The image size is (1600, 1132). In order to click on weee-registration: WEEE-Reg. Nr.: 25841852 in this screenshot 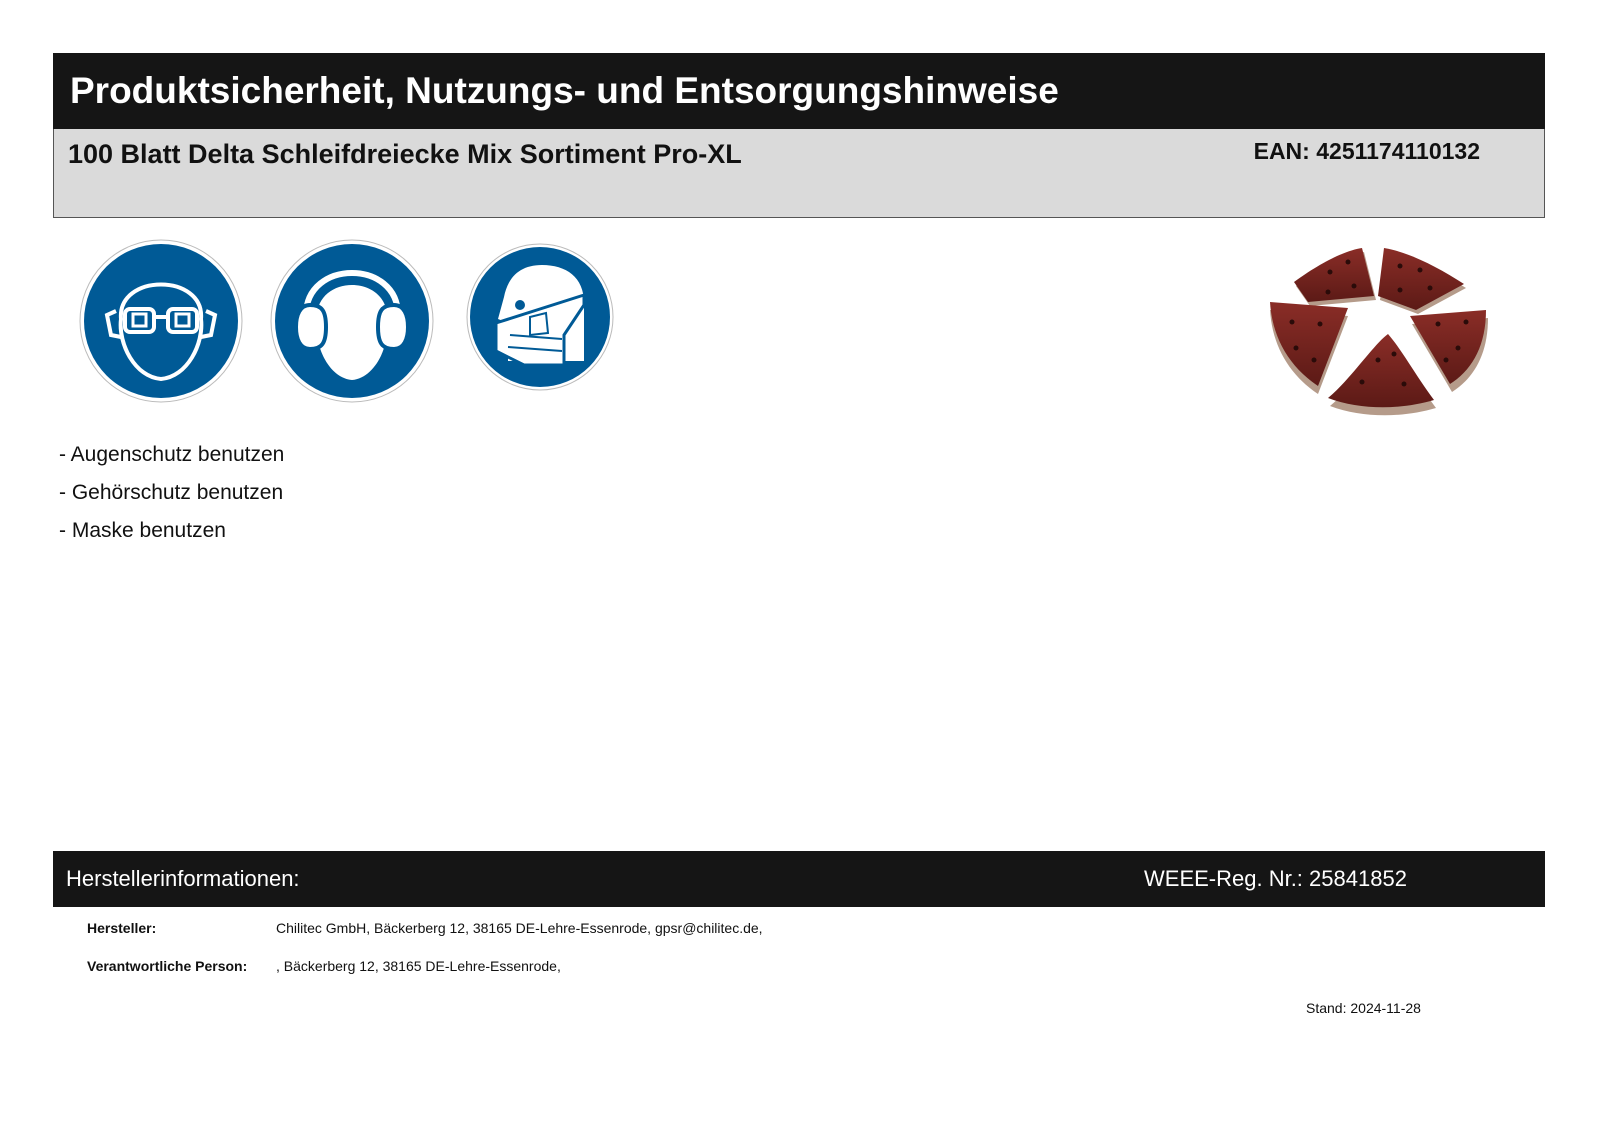, I will do `click(1275, 879)`.